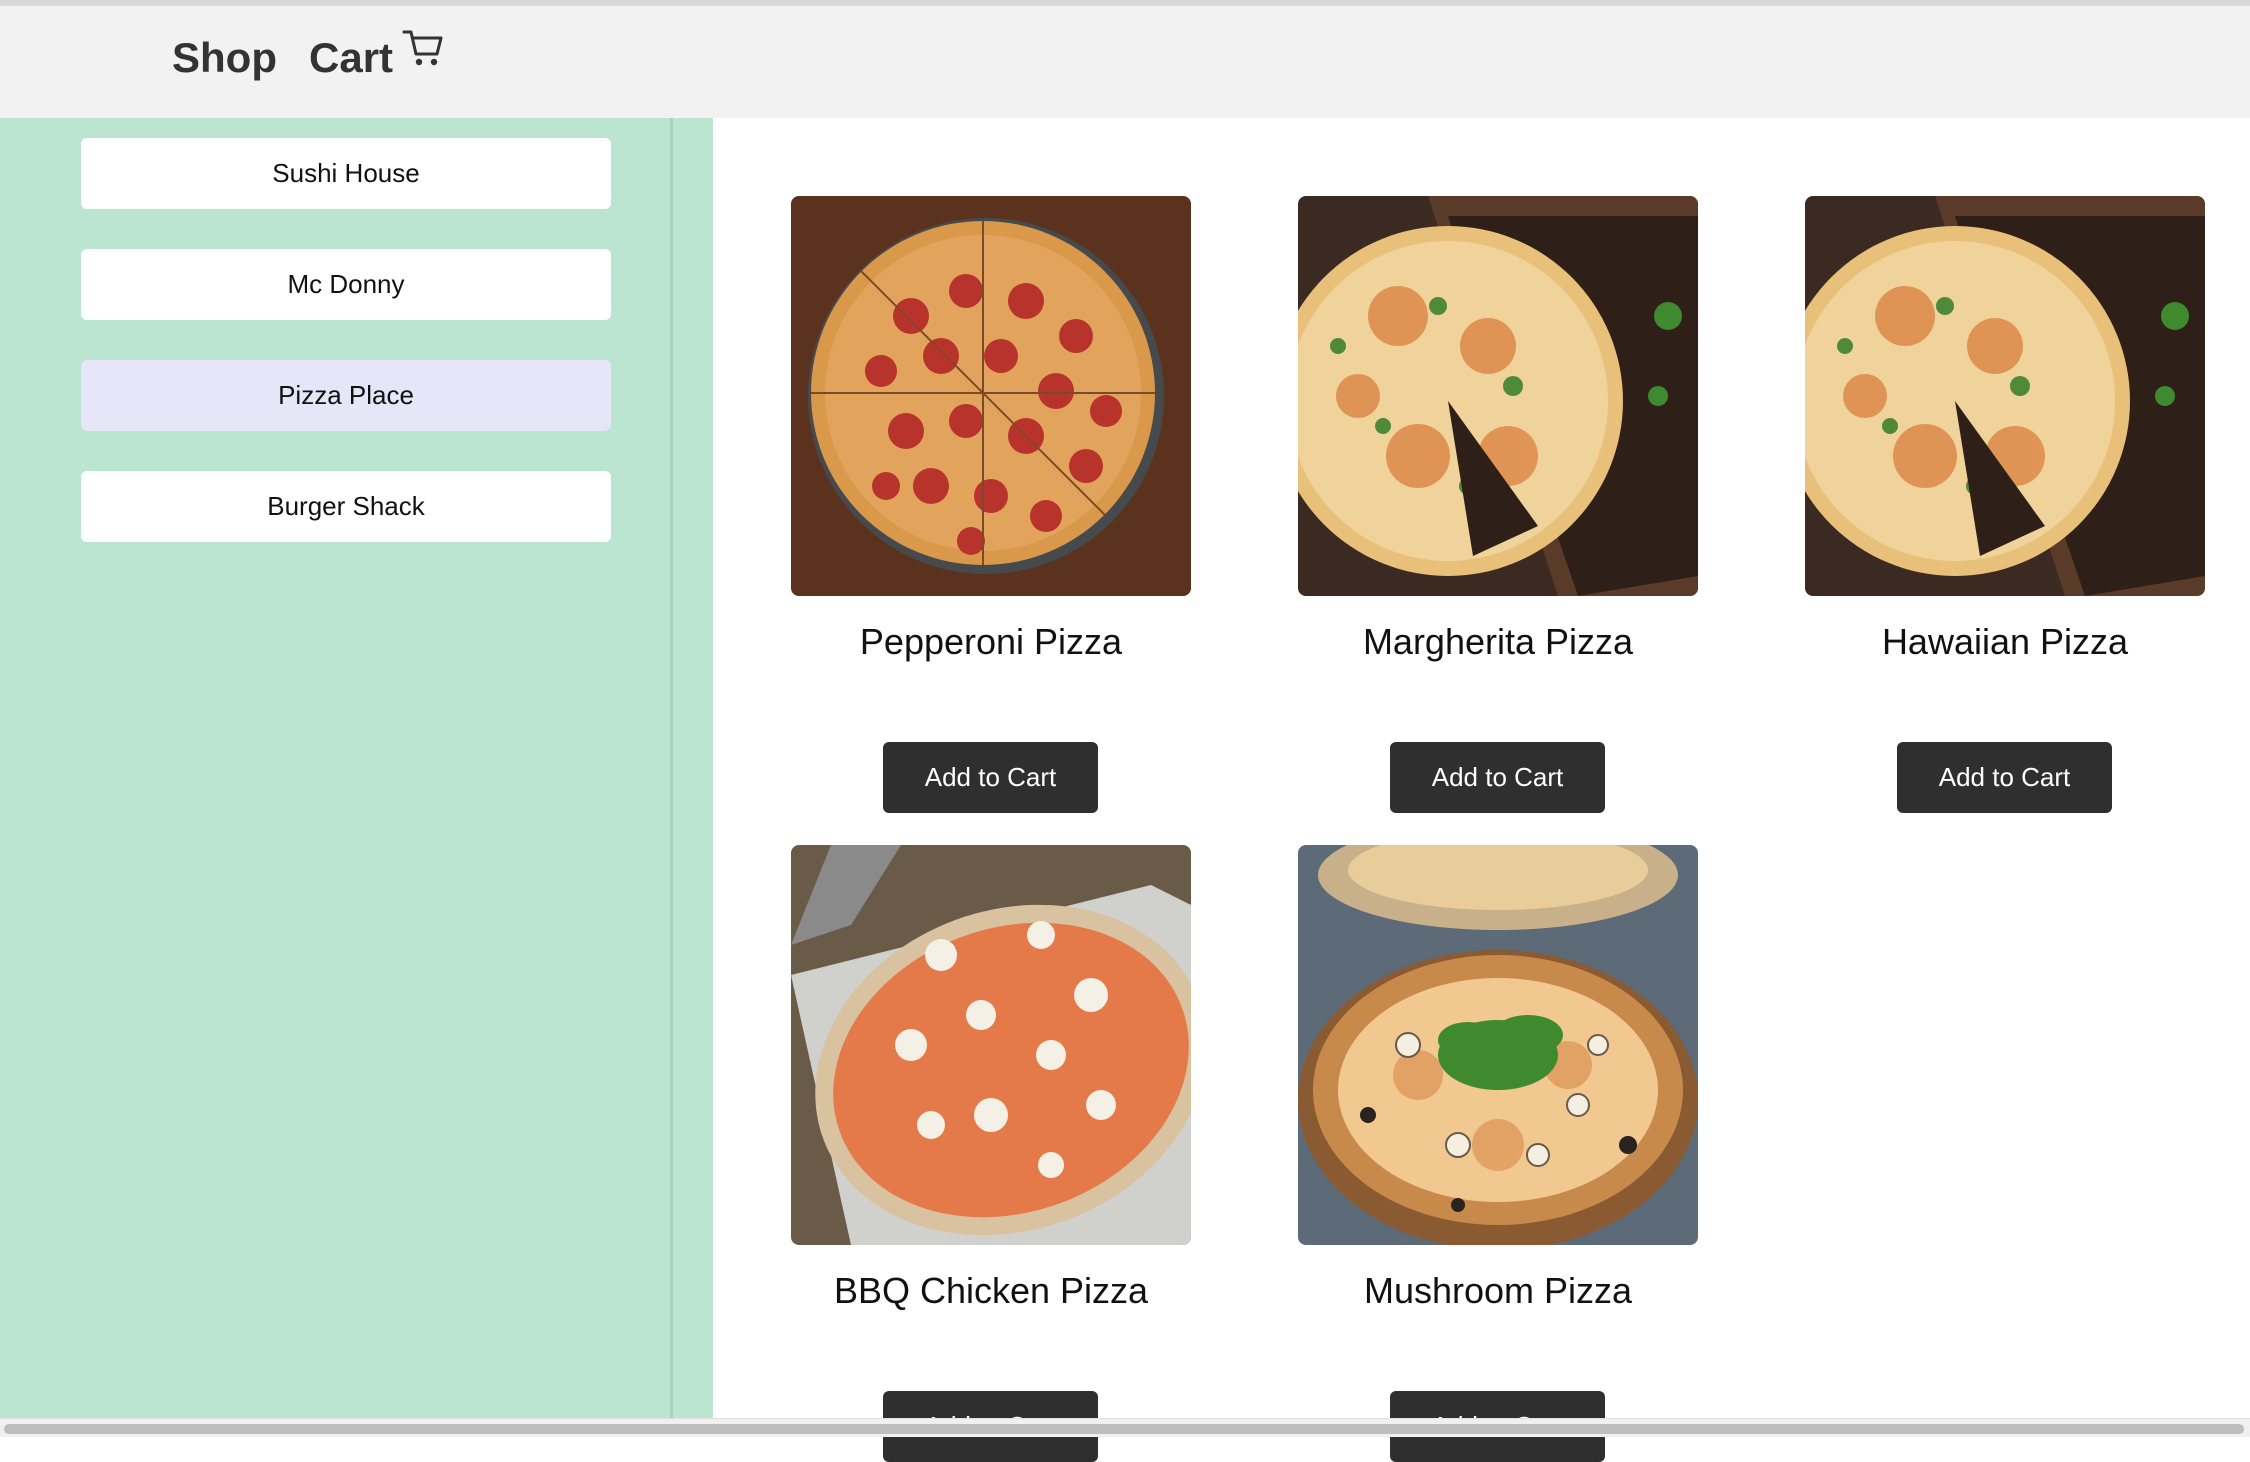  What do you see at coordinates (346, 395) in the screenshot?
I see `restaurant-item-pizza-place: Pizza Place` at bounding box center [346, 395].